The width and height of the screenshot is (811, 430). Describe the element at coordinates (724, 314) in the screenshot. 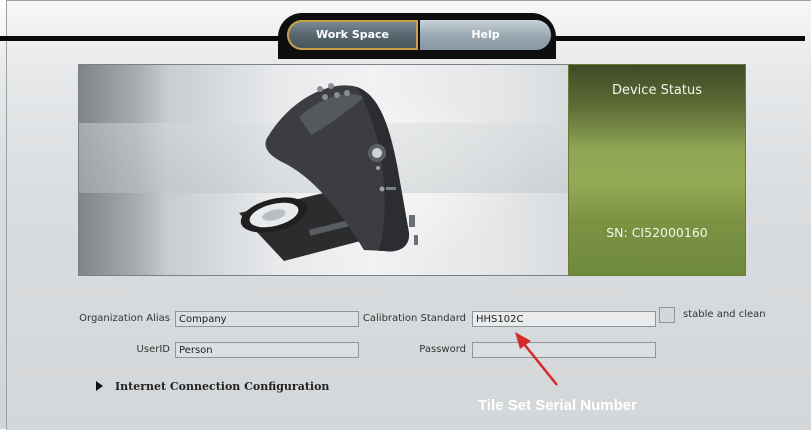

I see `stable-and-clean-label: stable and clean` at that location.